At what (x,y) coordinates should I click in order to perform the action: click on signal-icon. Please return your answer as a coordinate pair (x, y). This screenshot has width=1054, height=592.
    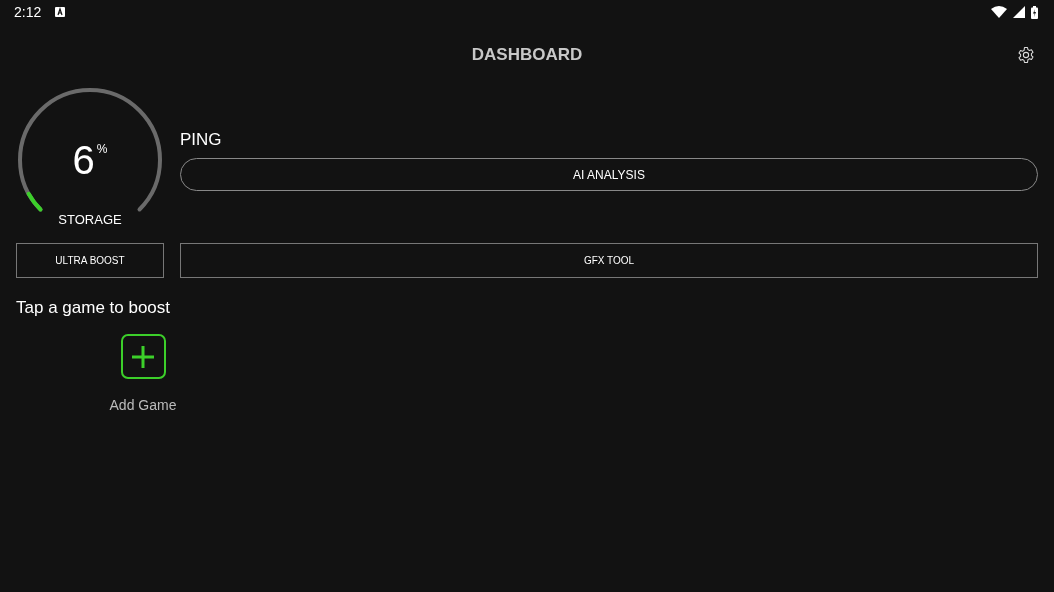
    Looking at the image, I should click on (1019, 12).